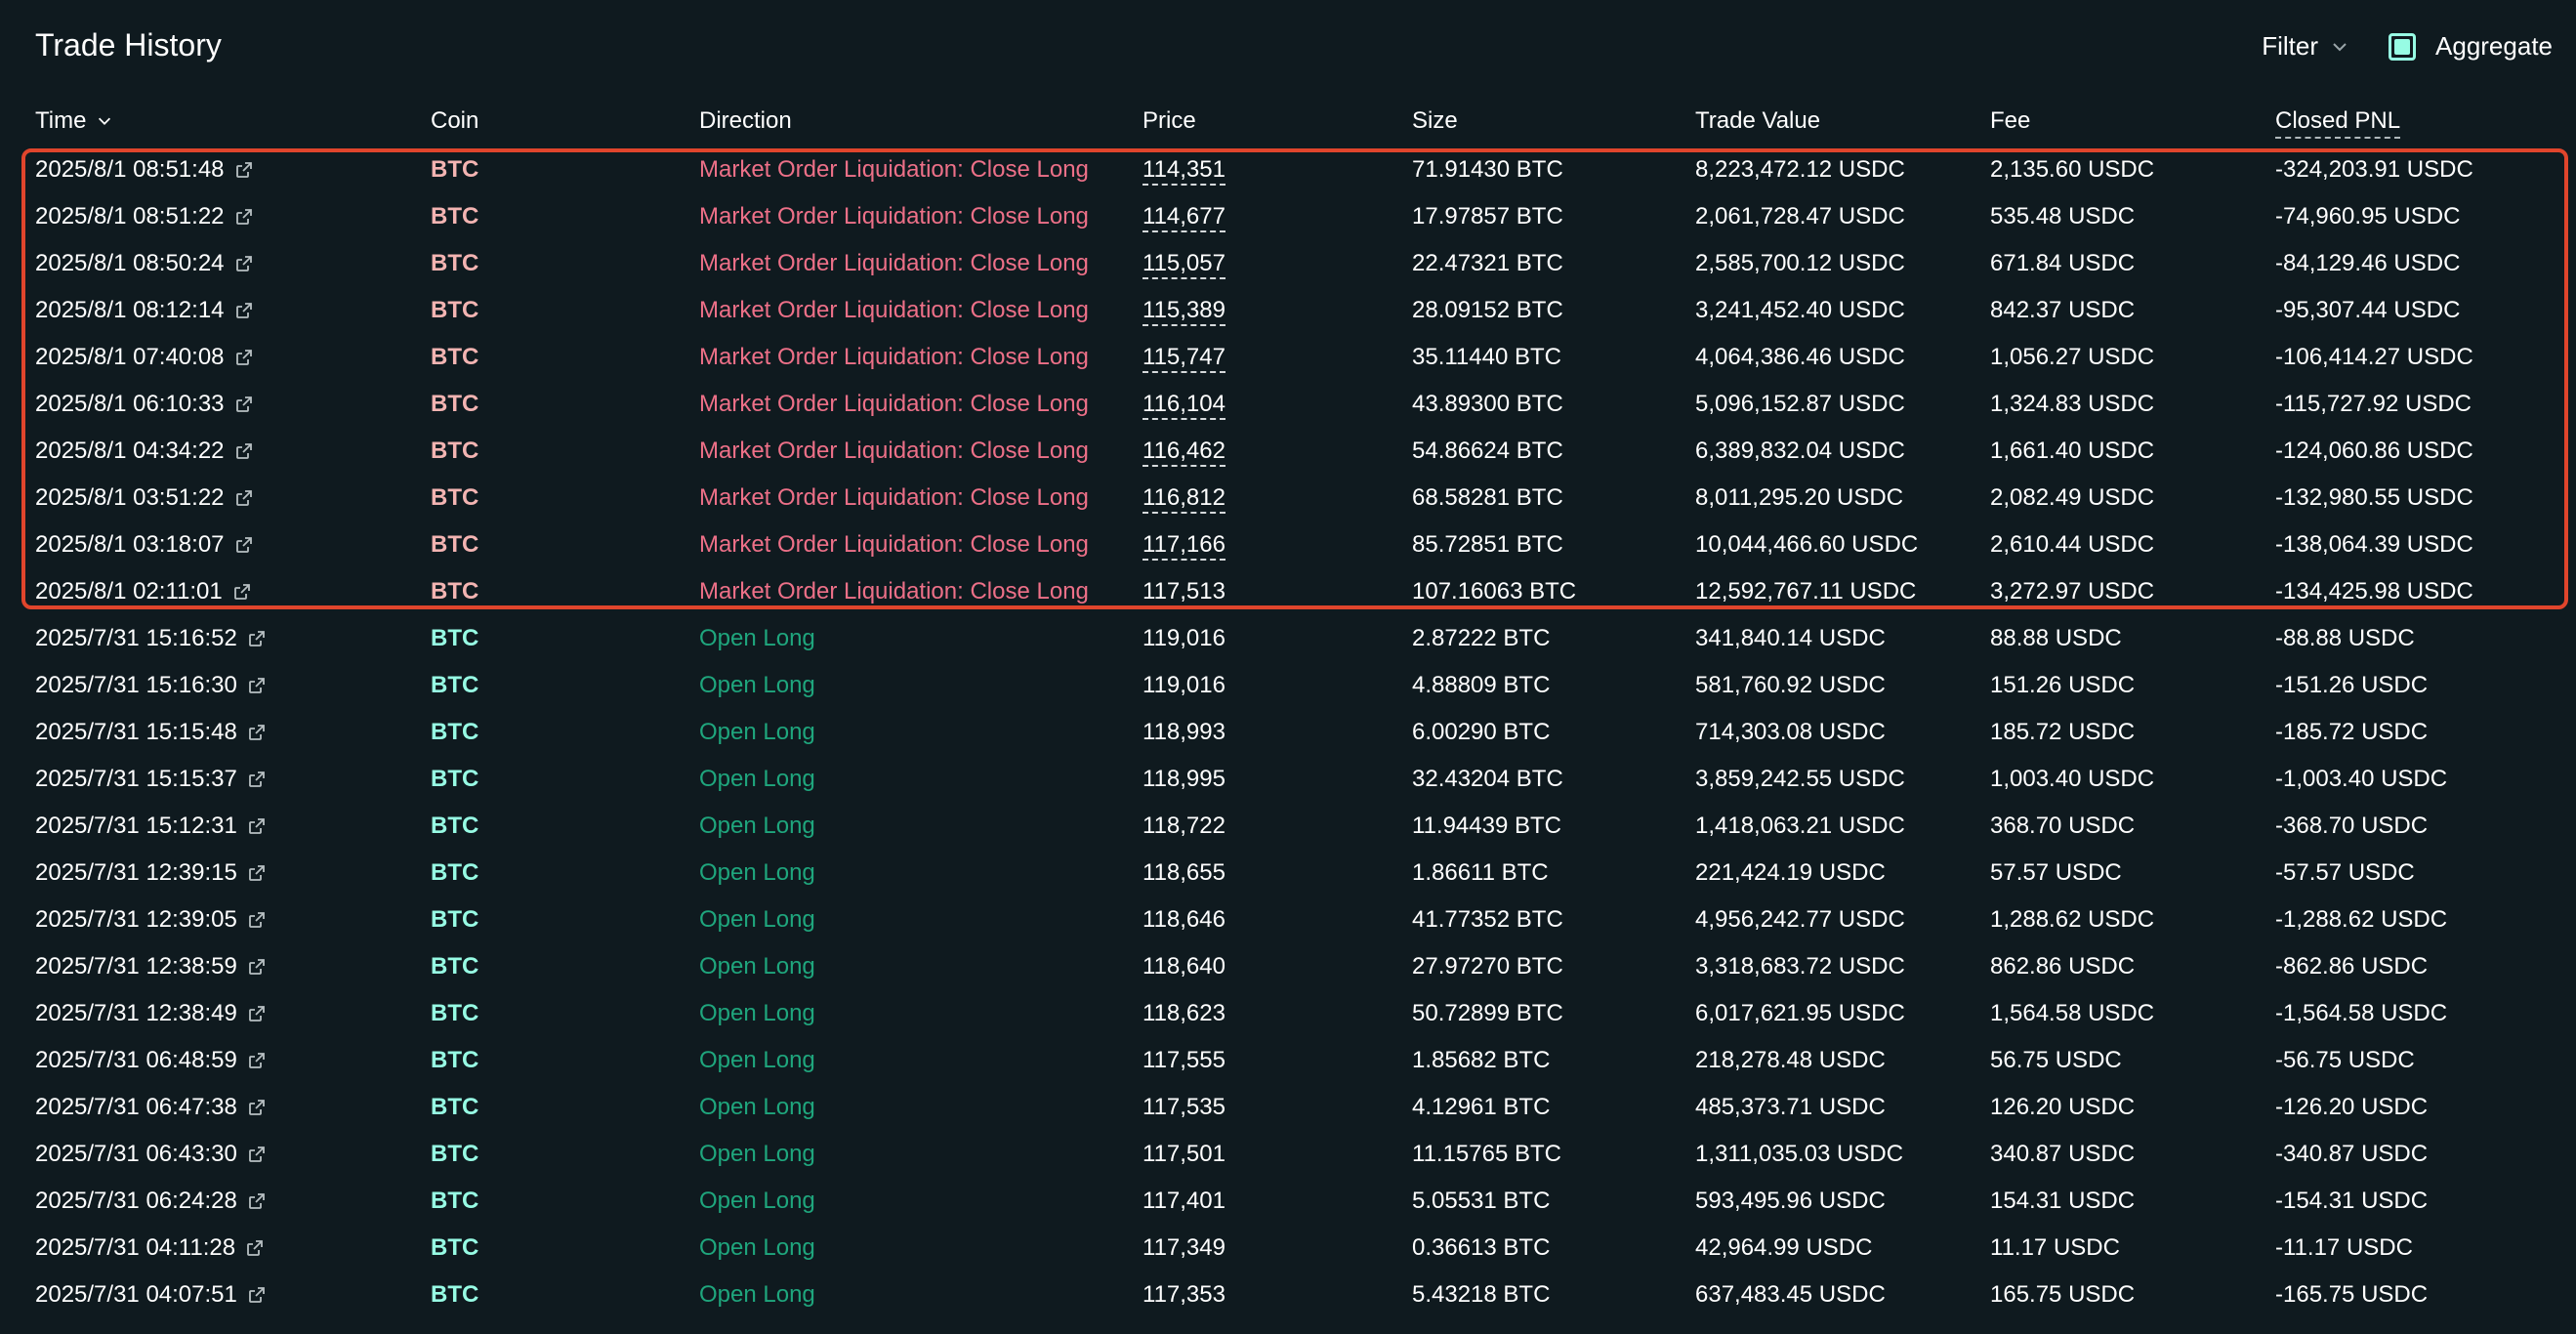 The height and width of the screenshot is (1334, 2576). I want to click on row-time-cell: 2025/7/31 12:39:15, so click(151, 873).